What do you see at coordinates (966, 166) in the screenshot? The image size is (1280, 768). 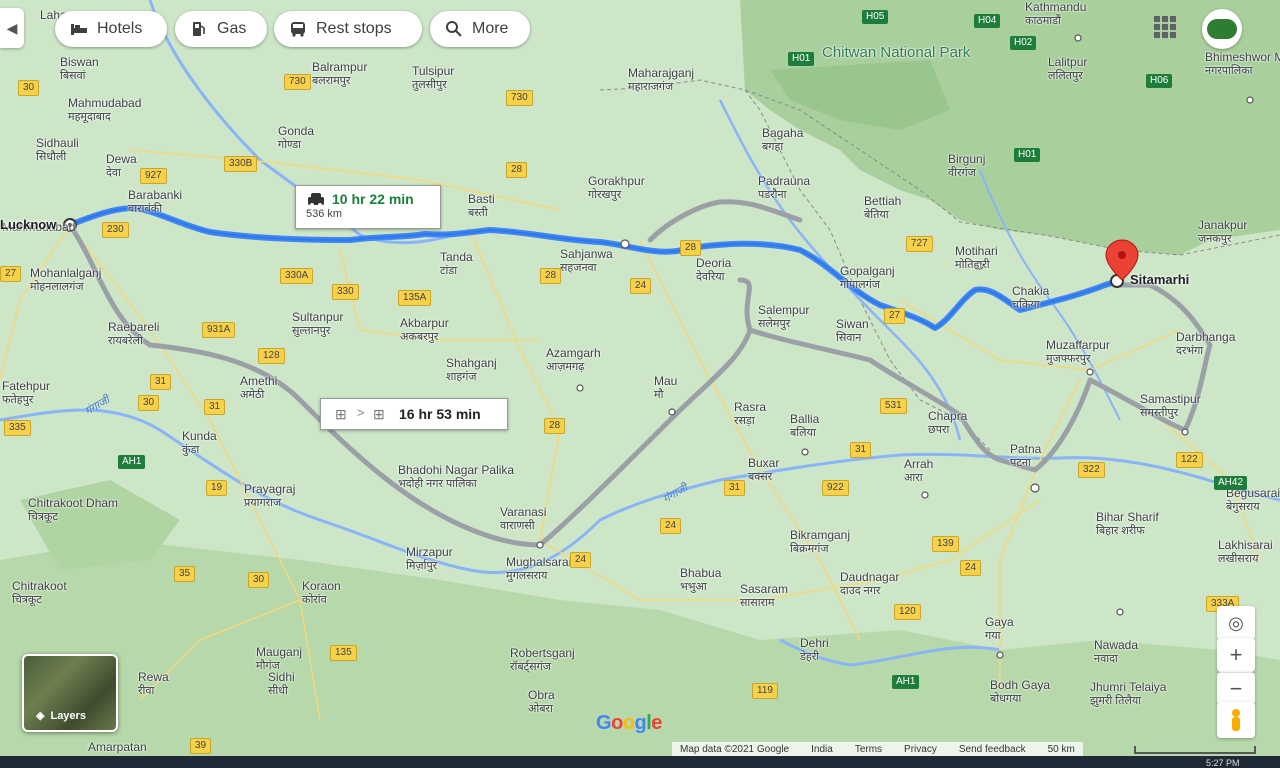 I see `place-label: Birgunj वीरगंज` at bounding box center [966, 166].